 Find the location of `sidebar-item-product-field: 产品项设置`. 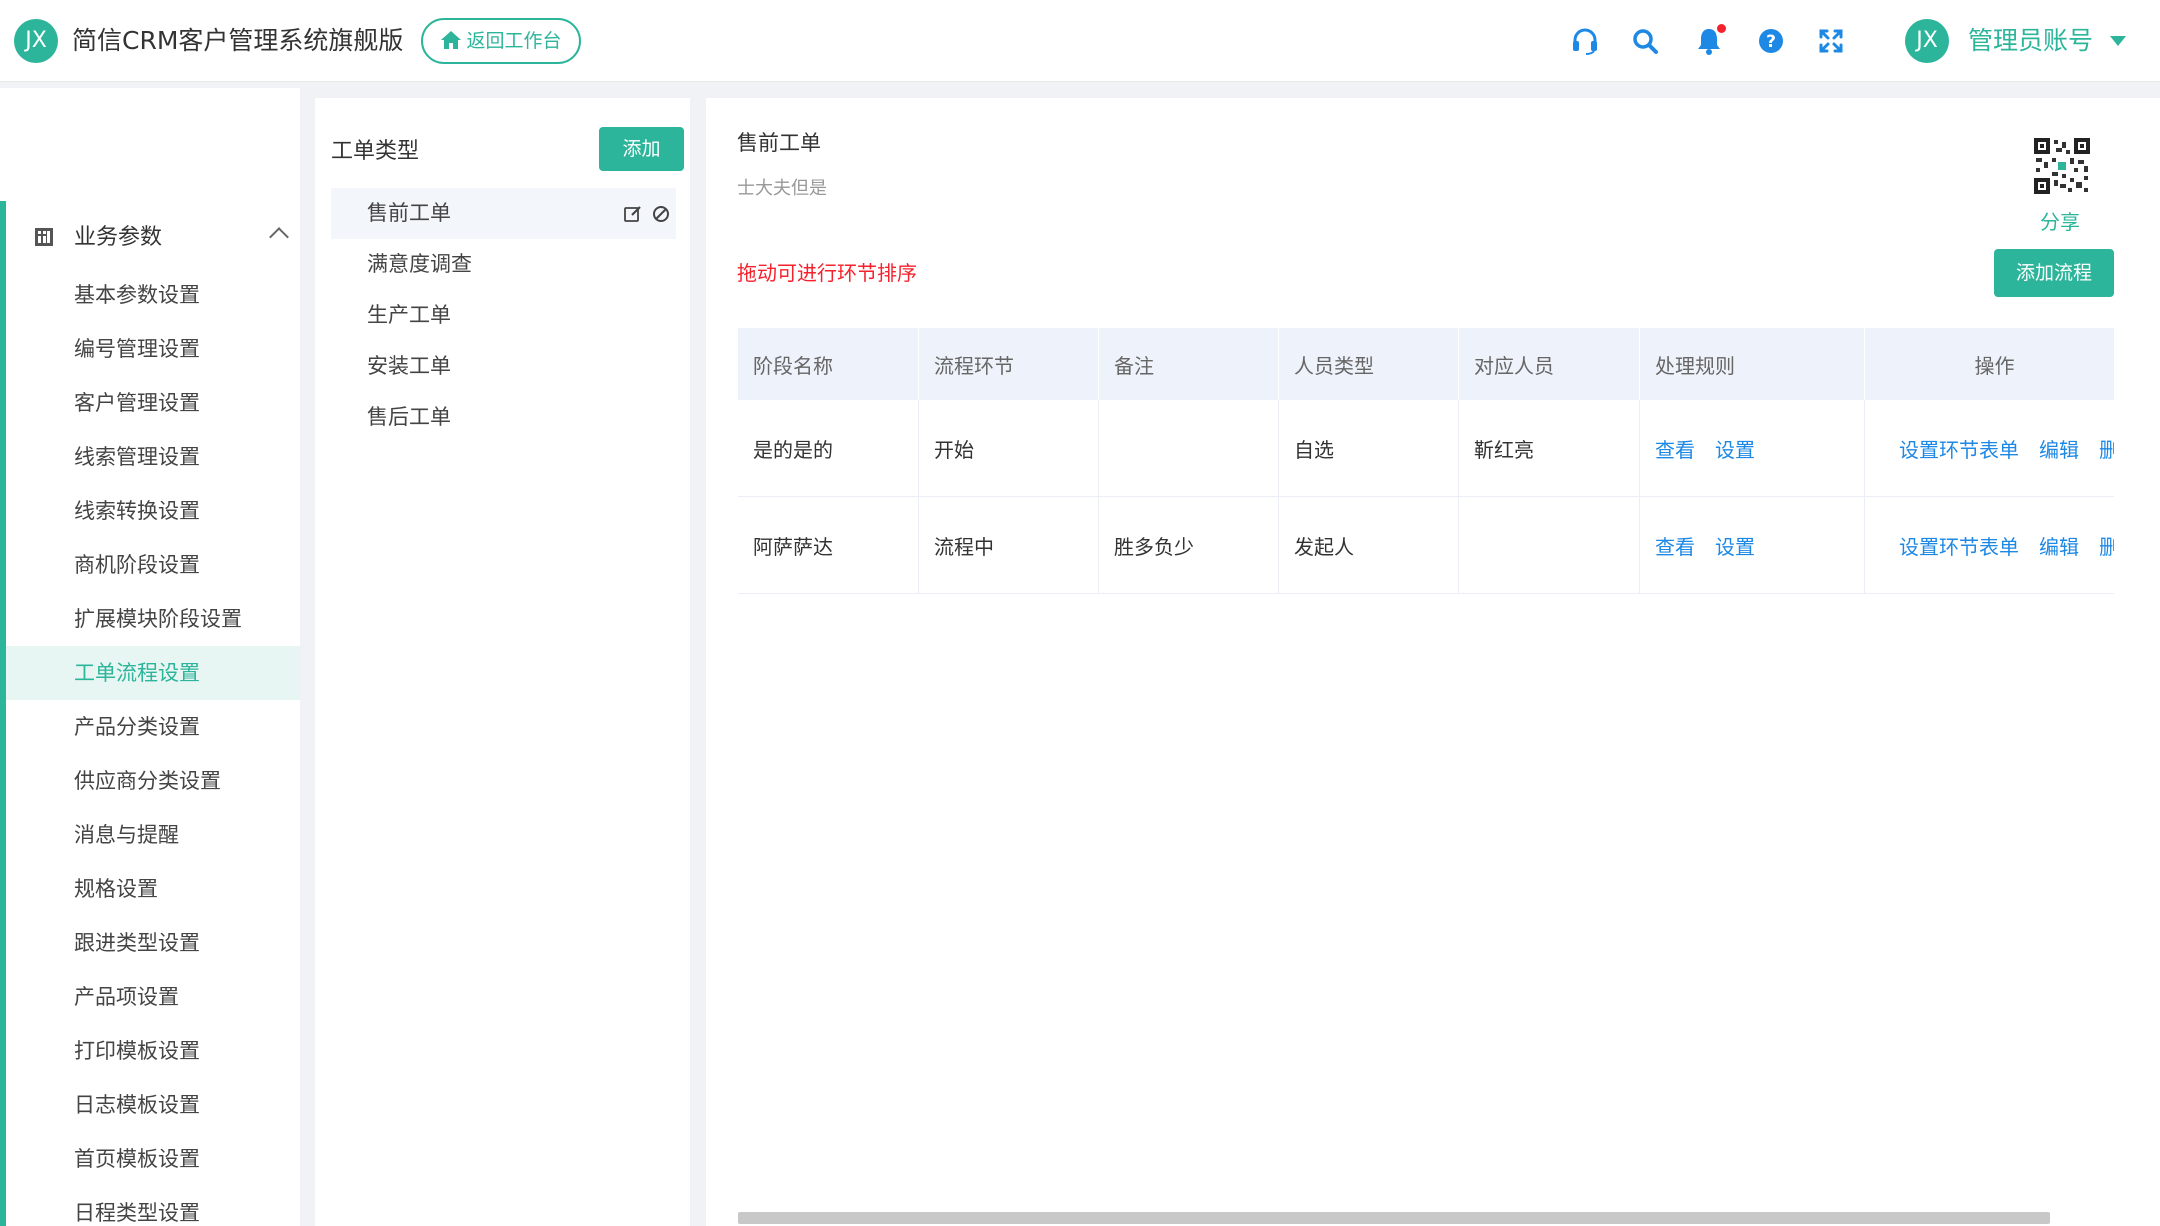

sidebar-item-product-field: 产品项设置 is located at coordinates (153, 997).